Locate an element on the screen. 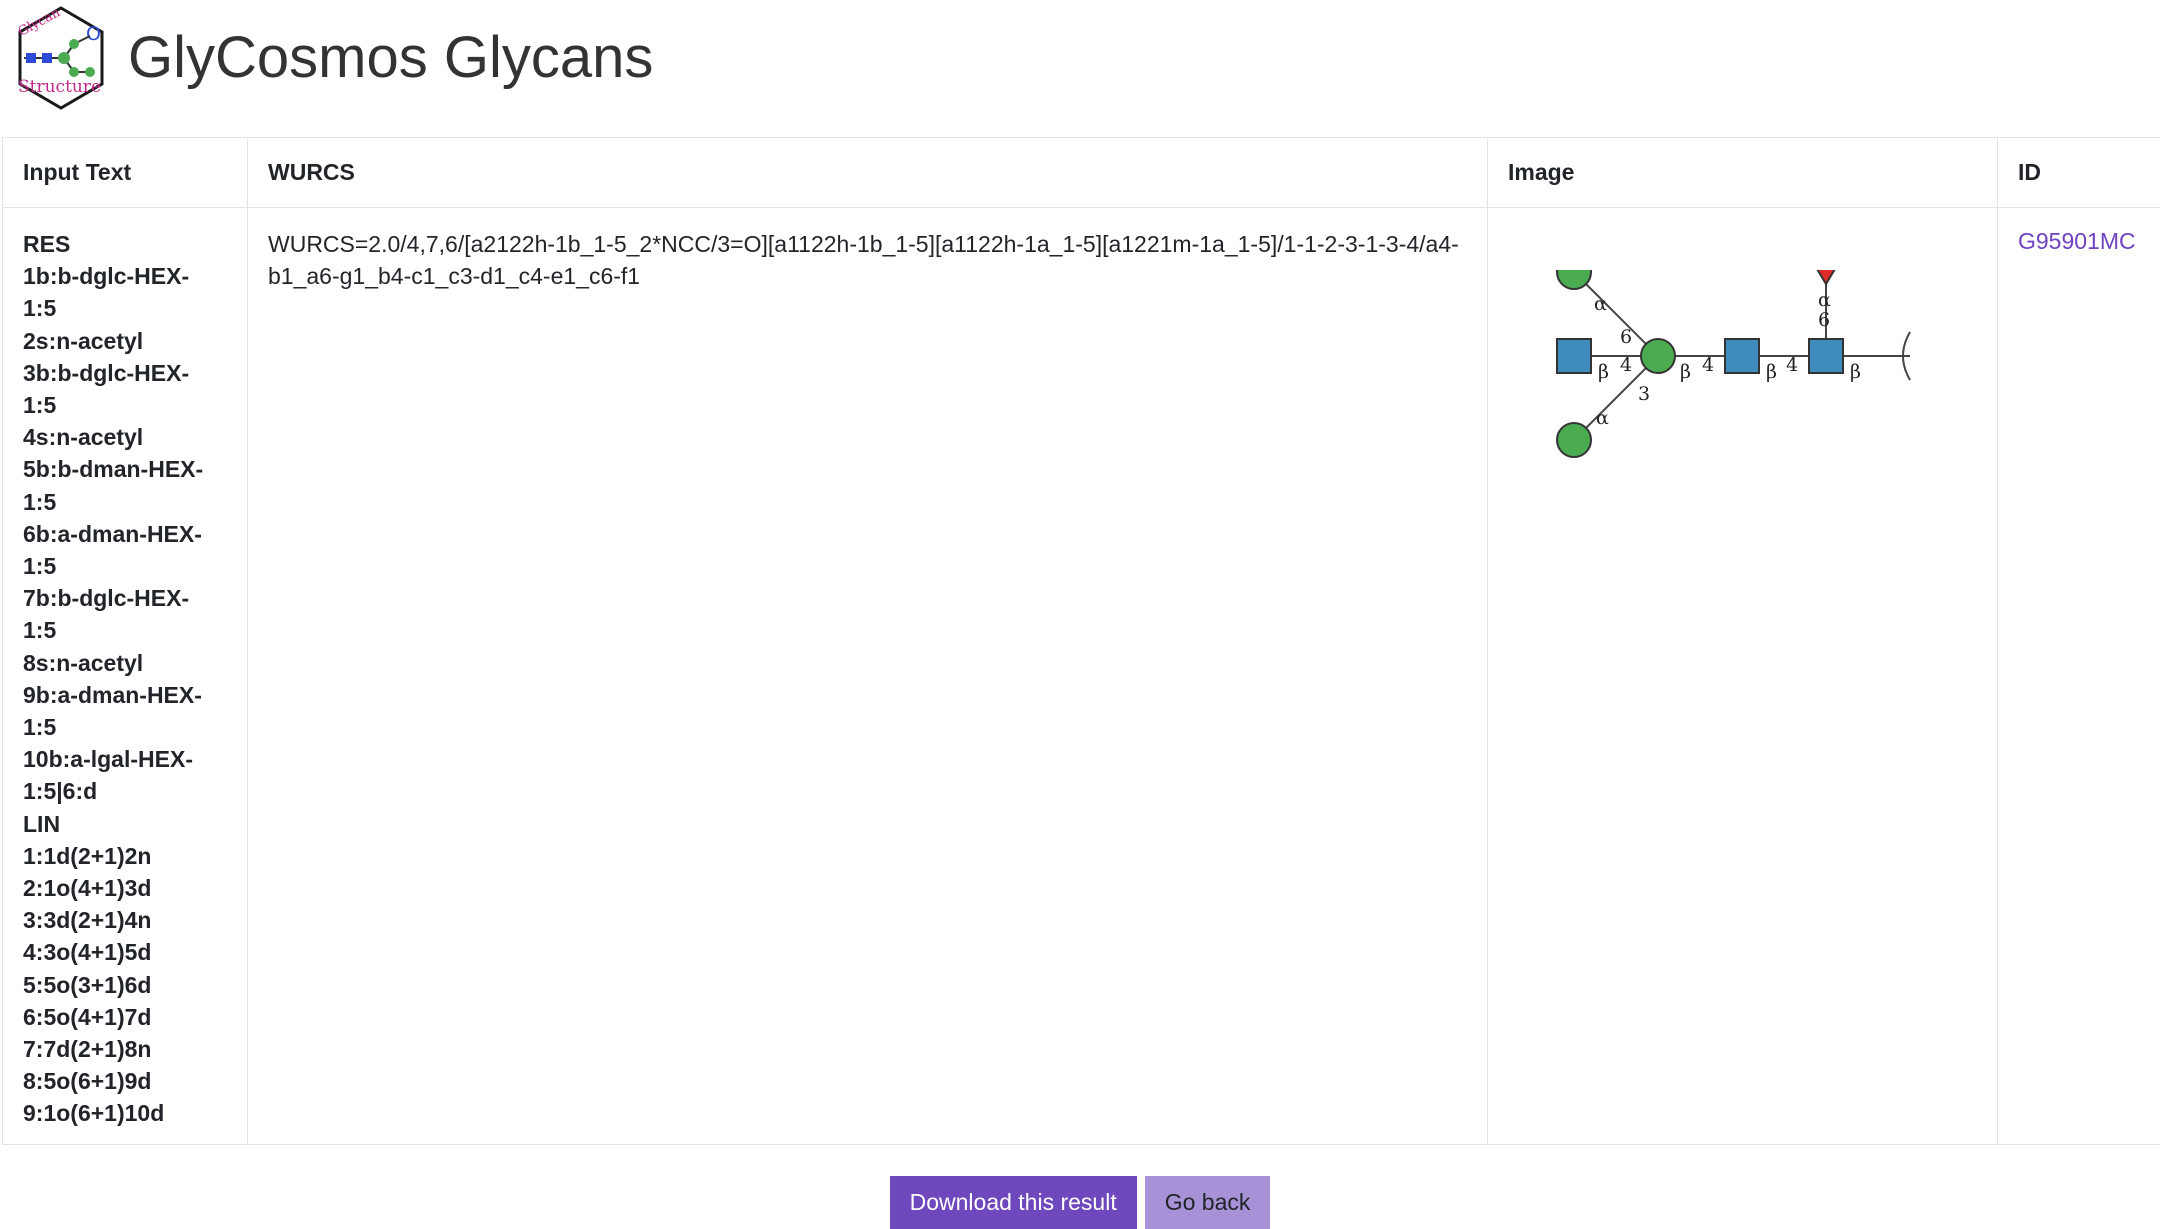 The width and height of the screenshot is (2160, 1229). column-header-image: Image is located at coordinates (1743, 173).